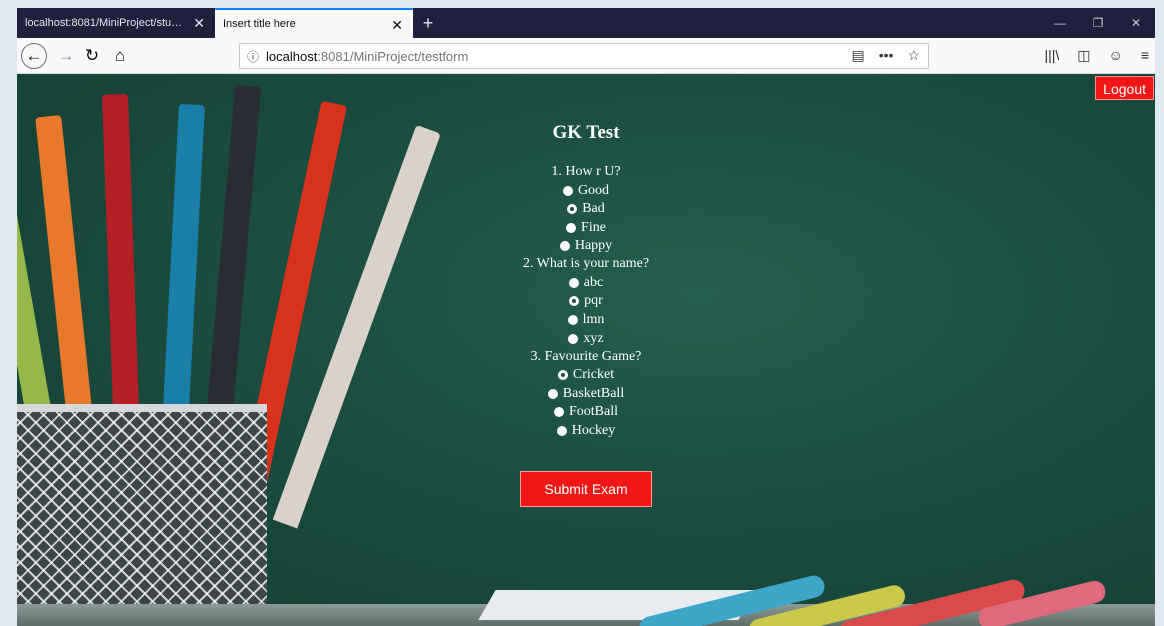 This screenshot has height=626, width=1164. Describe the element at coordinates (1145, 55) in the screenshot. I see `hamburger-menu-icon: ≡` at that location.